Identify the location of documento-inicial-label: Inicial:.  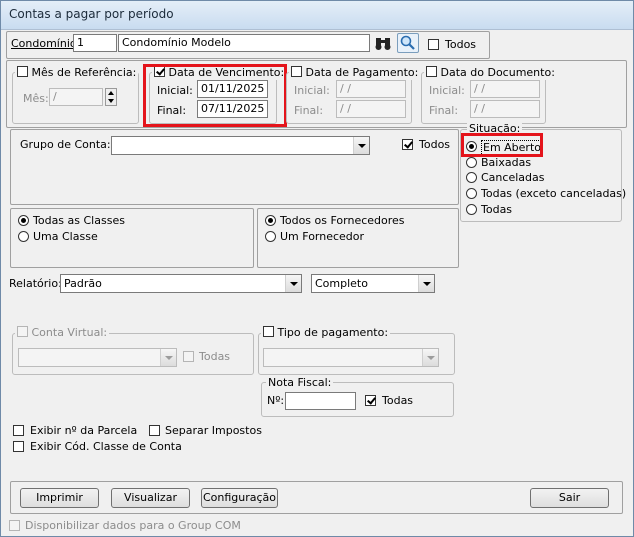
(447, 90).